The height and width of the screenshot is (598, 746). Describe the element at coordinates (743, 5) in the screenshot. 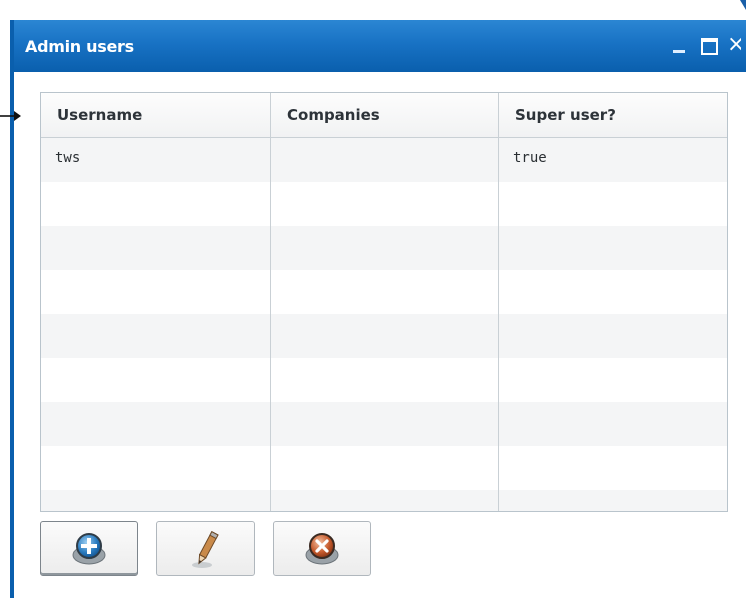

I see `window-corner-mark` at that location.